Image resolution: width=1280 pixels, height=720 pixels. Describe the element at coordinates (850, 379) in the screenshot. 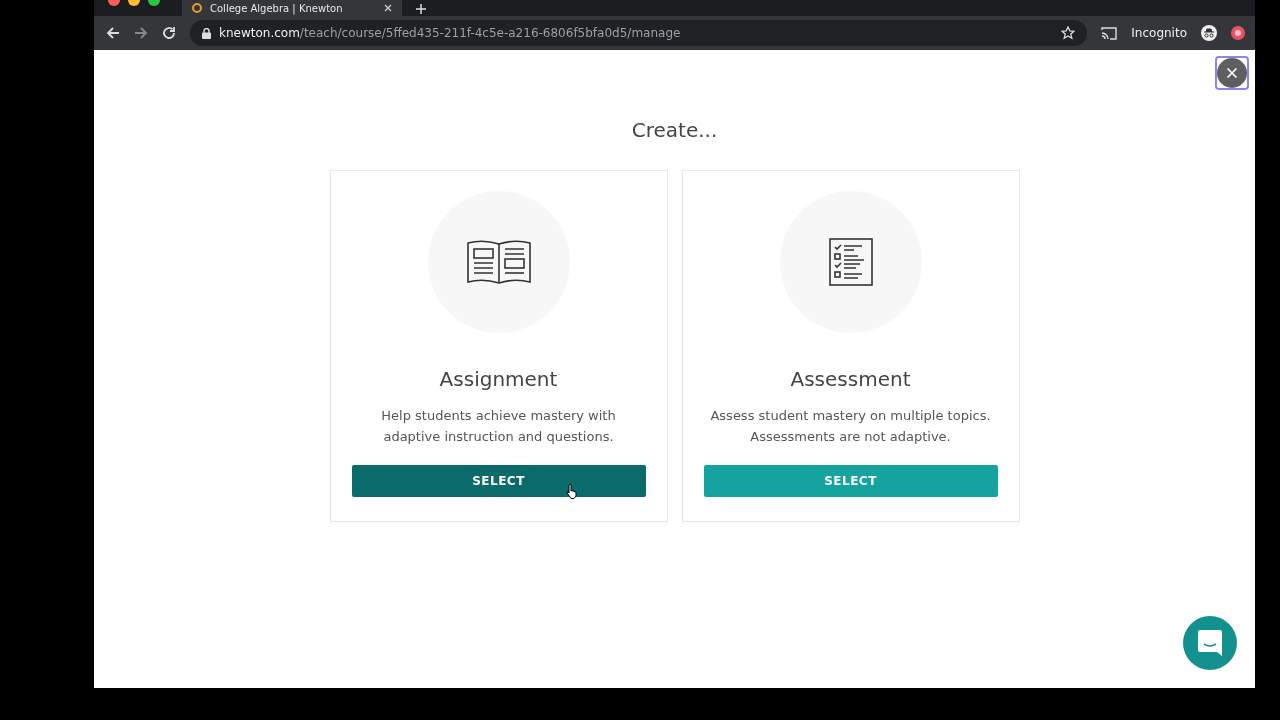

I see `card-title: Assessment` at that location.